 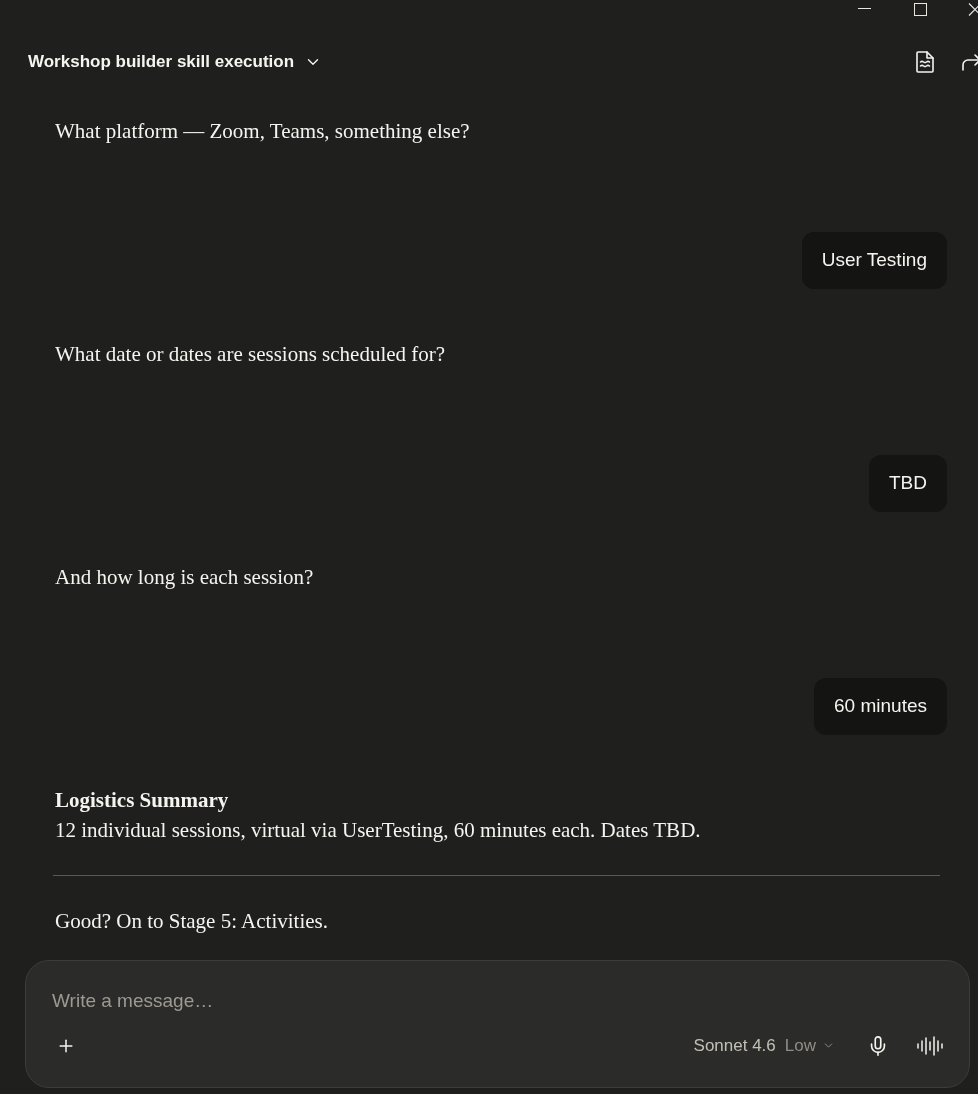 What do you see at coordinates (378, 830) in the screenshot?
I see `summary-text: 12 individual sessions, virtual via UserTesting, 60 minutes each. Dates TBD.` at bounding box center [378, 830].